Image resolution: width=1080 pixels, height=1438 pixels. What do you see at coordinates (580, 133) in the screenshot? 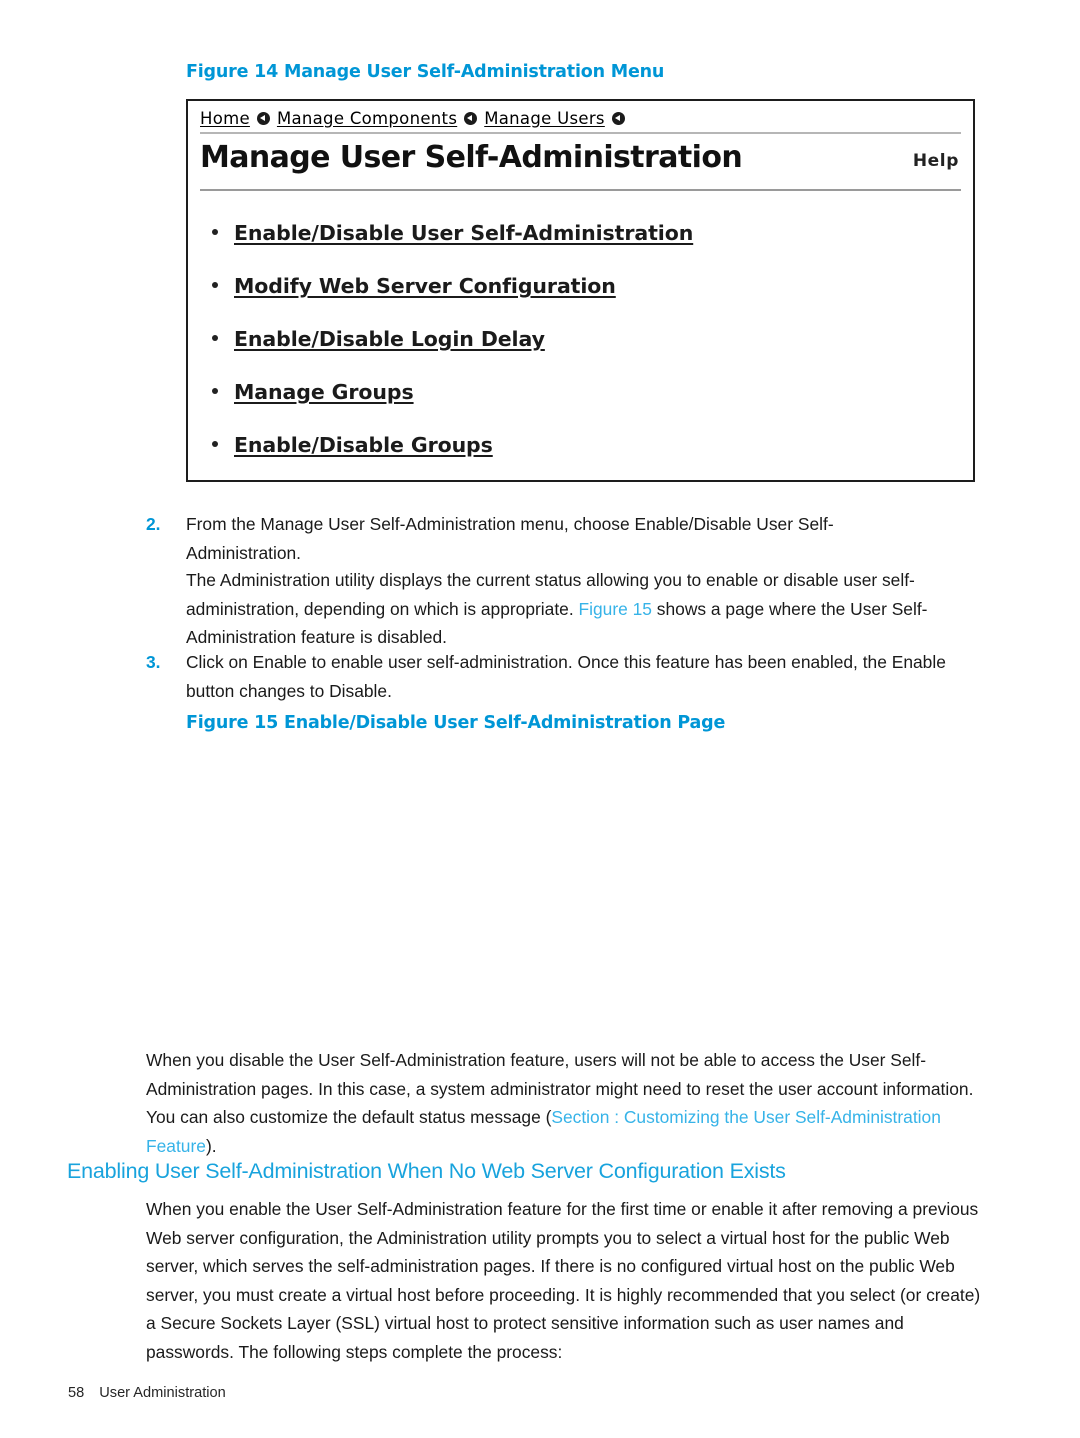
I see `breadcrumb-divider` at bounding box center [580, 133].